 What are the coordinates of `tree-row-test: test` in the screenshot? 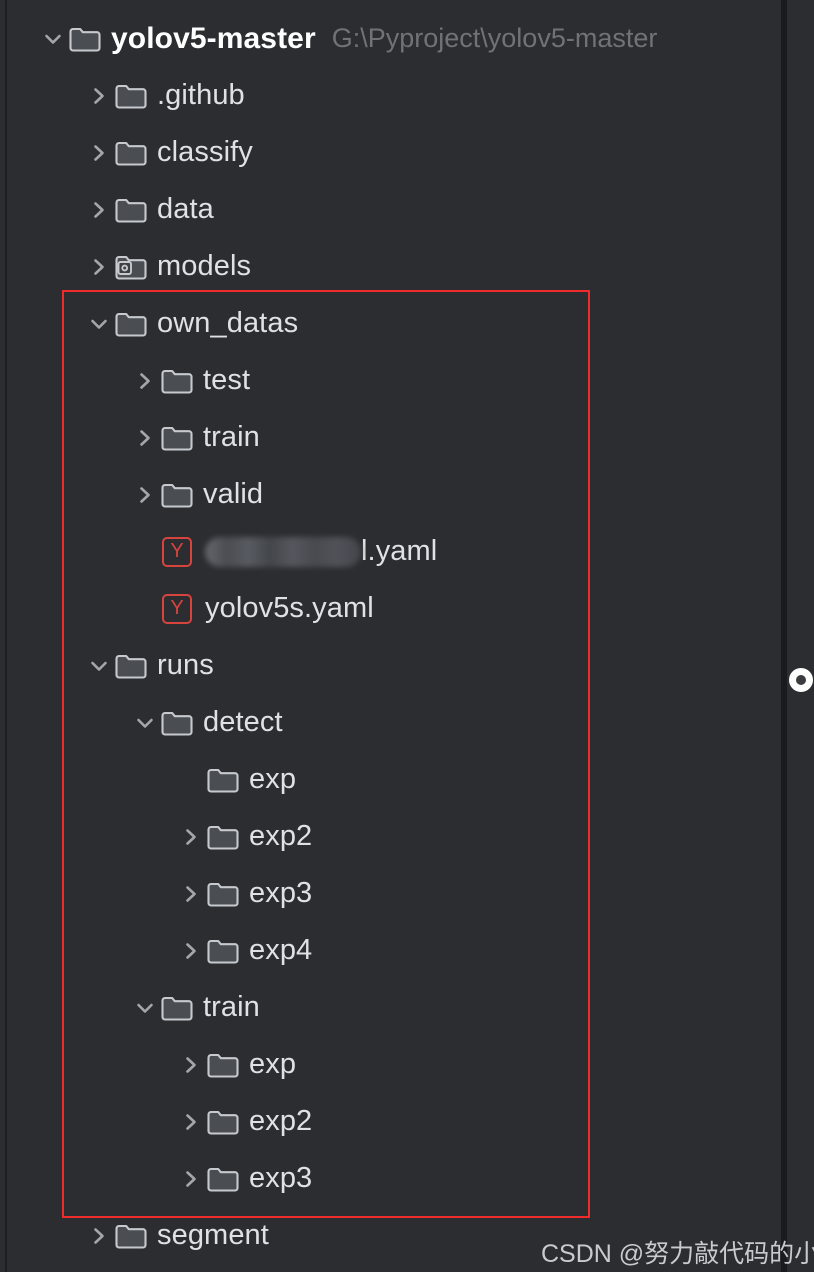 It's located at (190, 380).